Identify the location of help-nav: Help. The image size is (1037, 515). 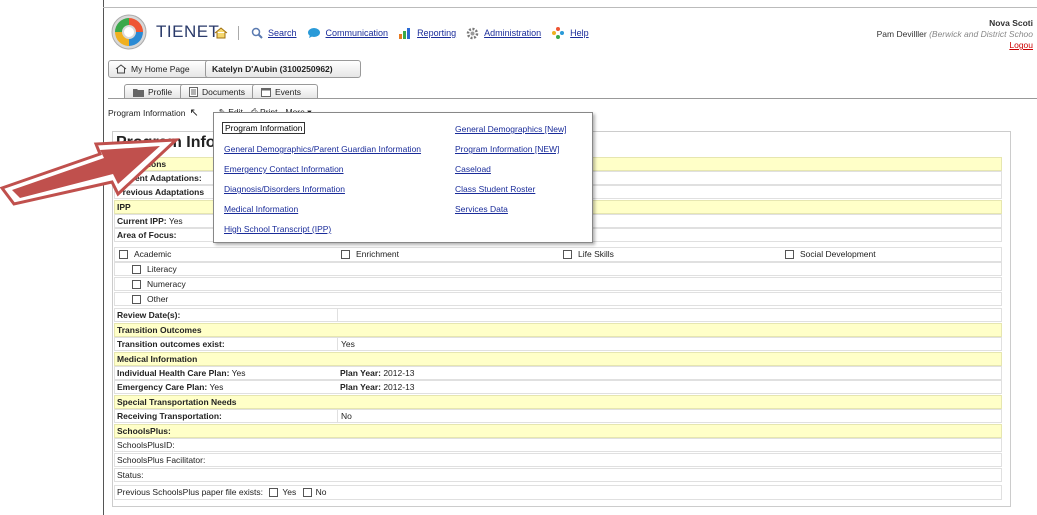
(570, 33).